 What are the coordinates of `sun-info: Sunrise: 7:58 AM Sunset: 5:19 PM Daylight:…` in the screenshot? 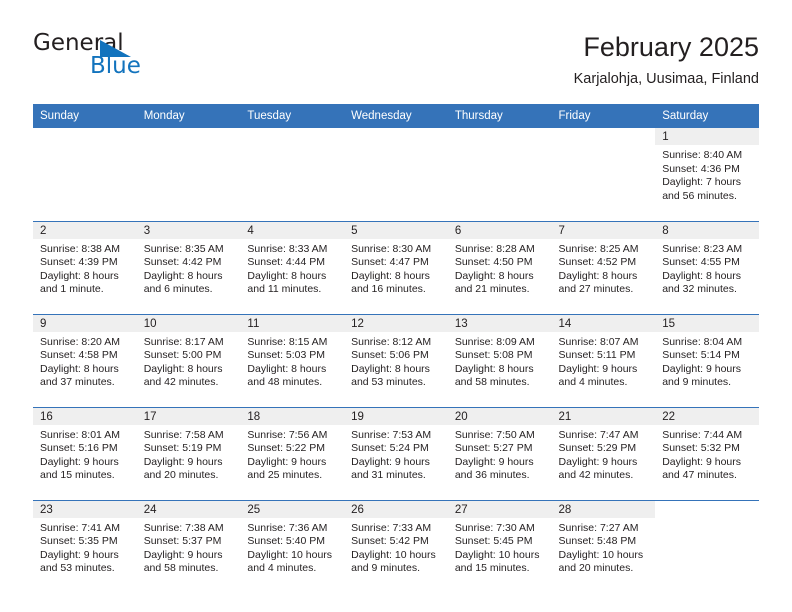 It's located at (189, 454).